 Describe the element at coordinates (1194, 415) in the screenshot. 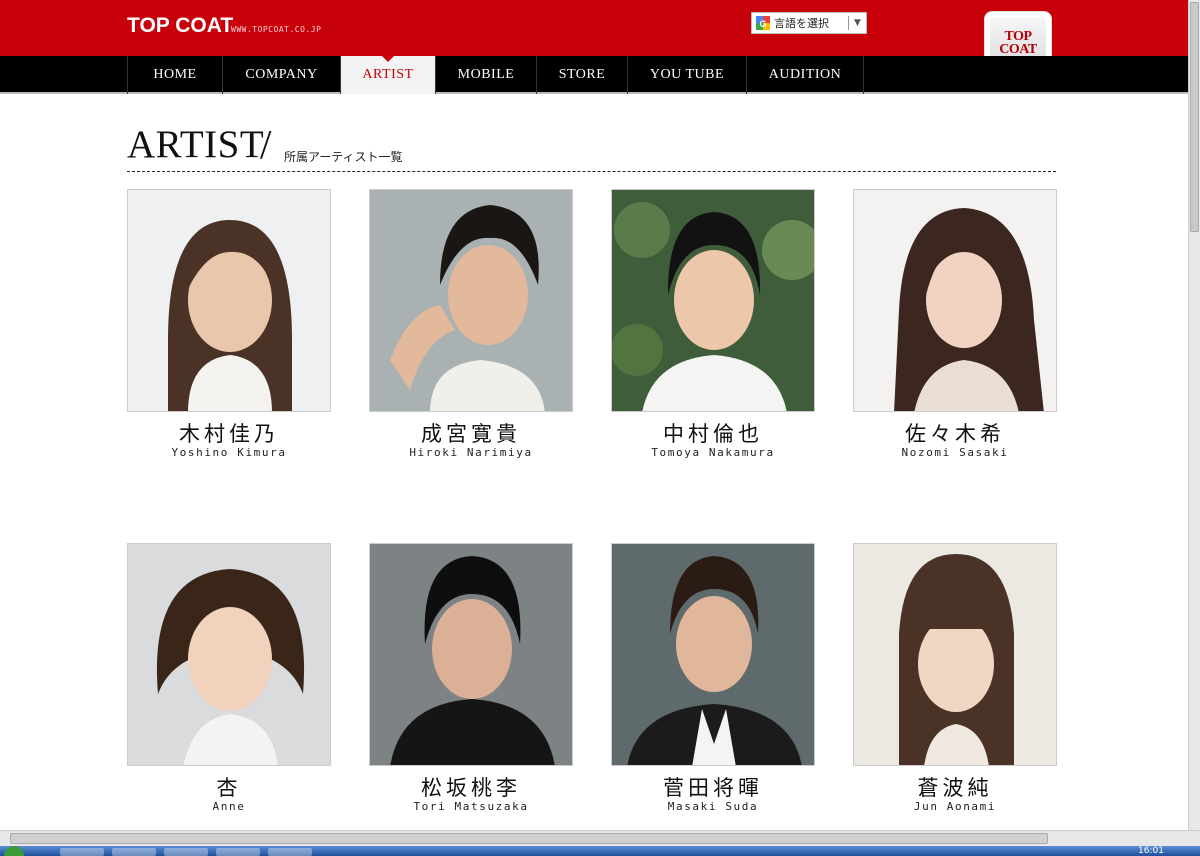

I see `vertical-scrollbar` at that location.